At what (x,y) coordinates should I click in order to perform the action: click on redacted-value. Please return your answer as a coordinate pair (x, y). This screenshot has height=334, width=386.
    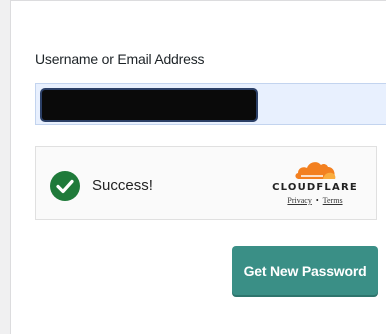
    Looking at the image, I should click on (149, 105).